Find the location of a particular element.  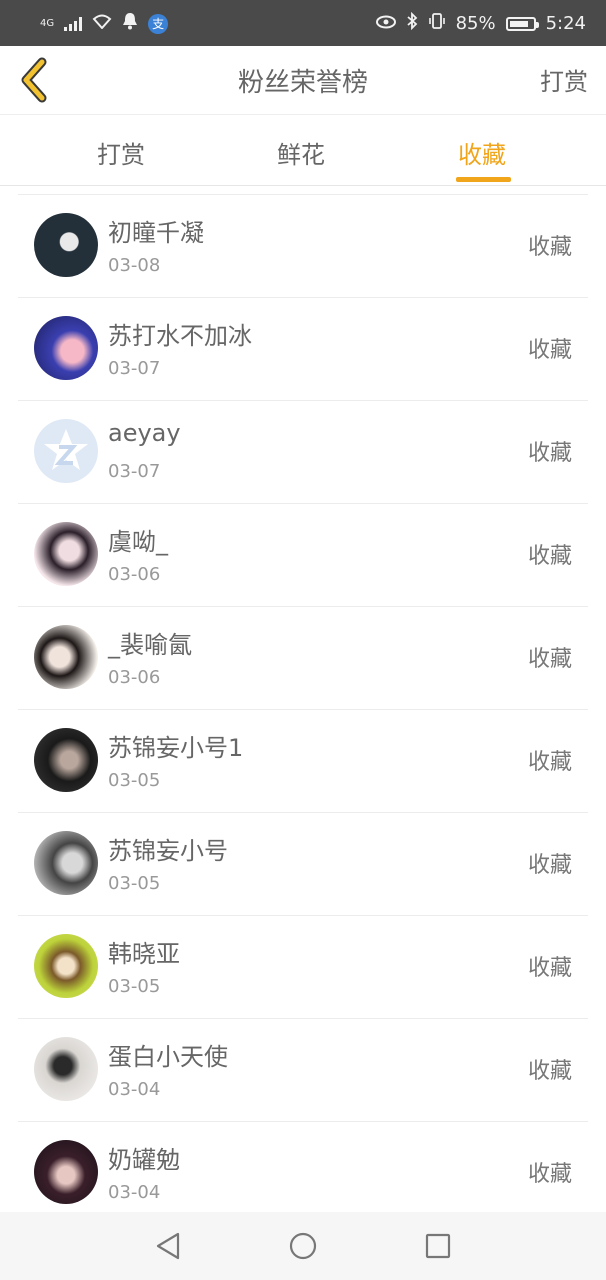

user-name: 初瞳千凝 is located at coordinates (156, 233).